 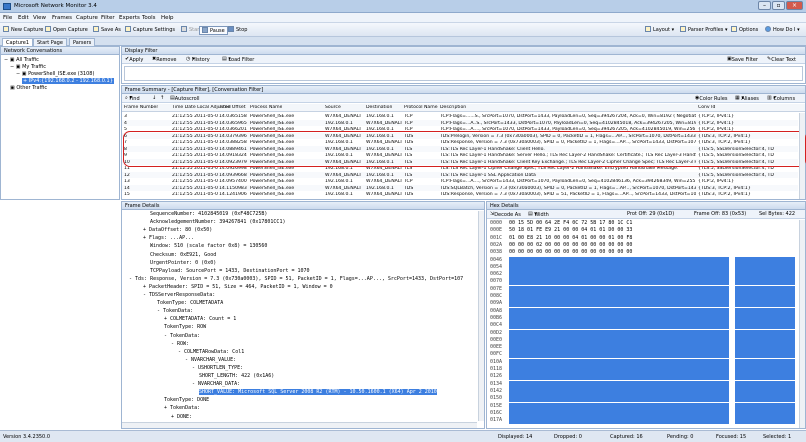 What do you see at coordinates (87, 18) in the screenshot?
I see `menu-capture: Capture` at bounding box center [87, 18].